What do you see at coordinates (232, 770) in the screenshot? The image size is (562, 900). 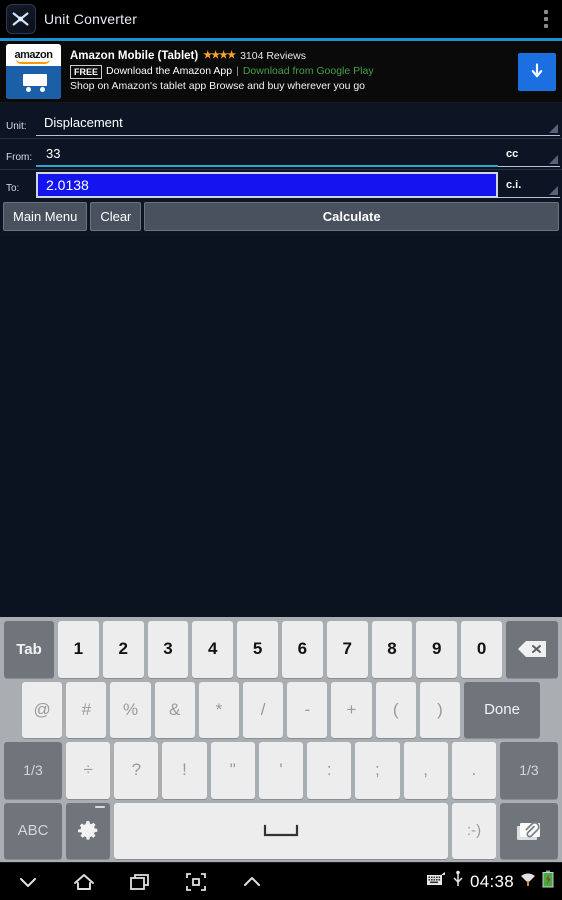 I see `key-doublequote: "` at bounding box center [232, 770].